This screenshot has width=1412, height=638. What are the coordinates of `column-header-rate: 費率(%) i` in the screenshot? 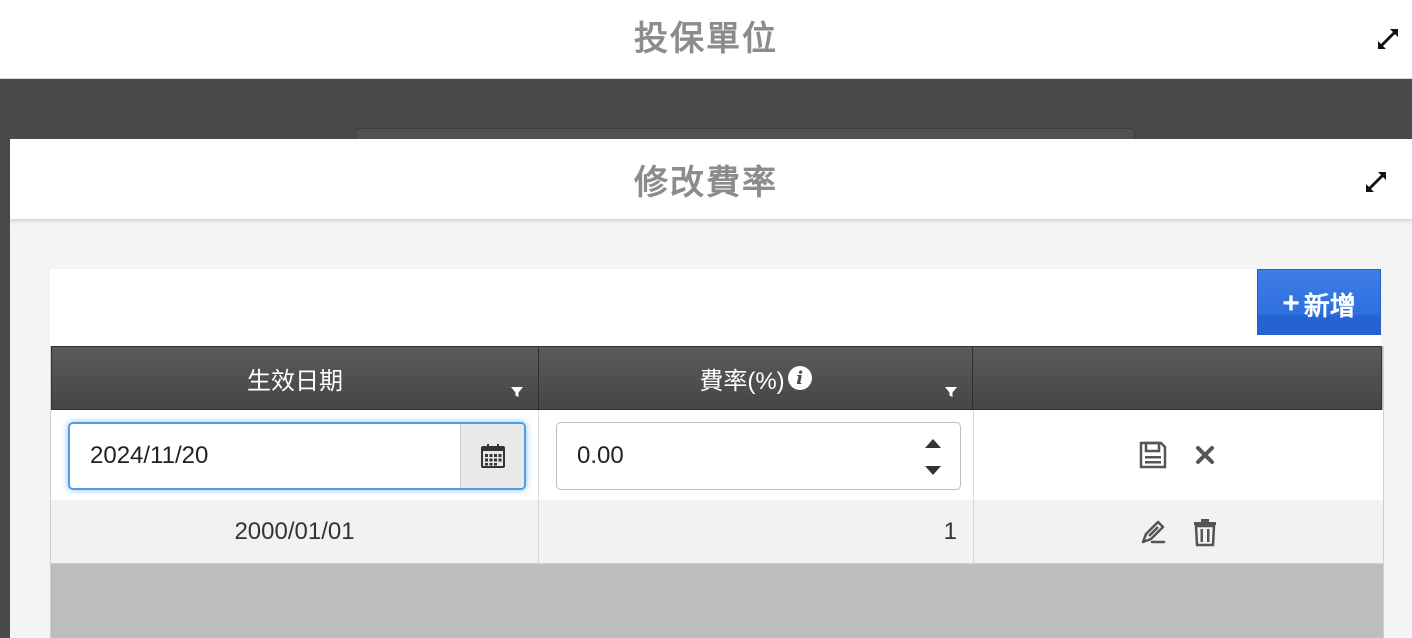 It's located at (756, 378).